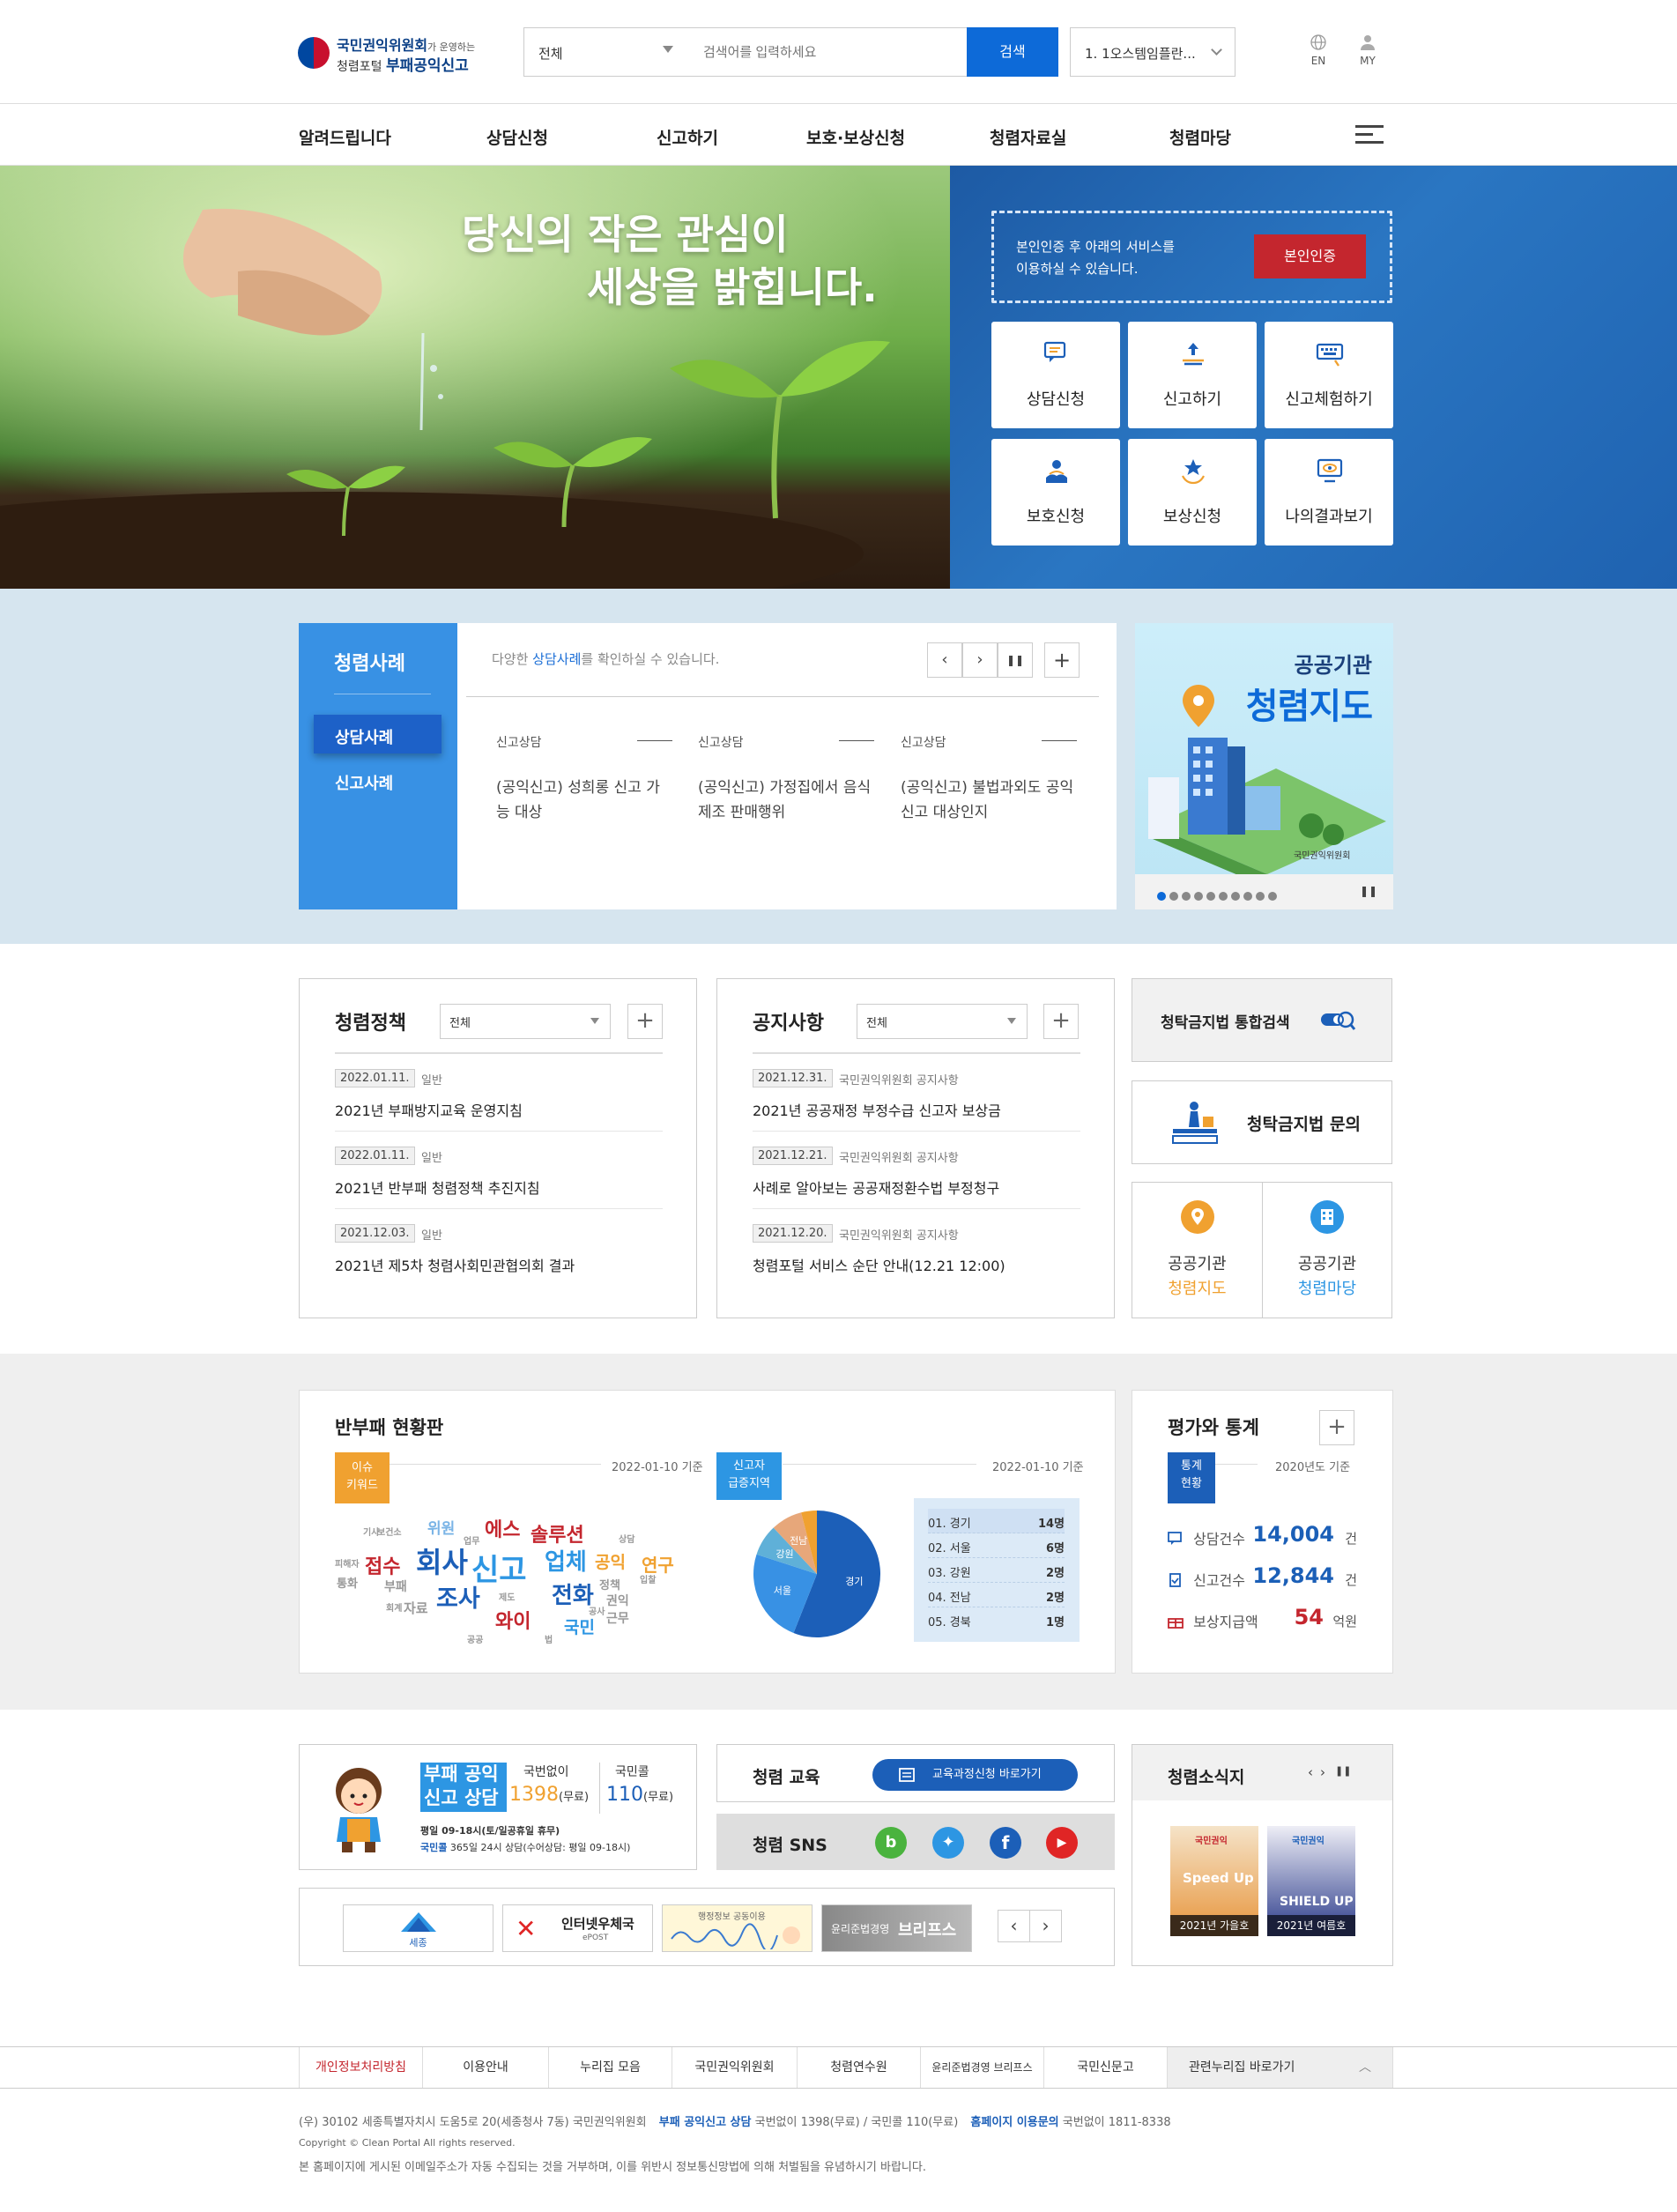 Image resolution: width=1677 pixels, height=2212 pixels. Describe the element at coordinates (389, 1428) in the screenshot. I see `dashboard-title: 반부패 현황판` at that location.